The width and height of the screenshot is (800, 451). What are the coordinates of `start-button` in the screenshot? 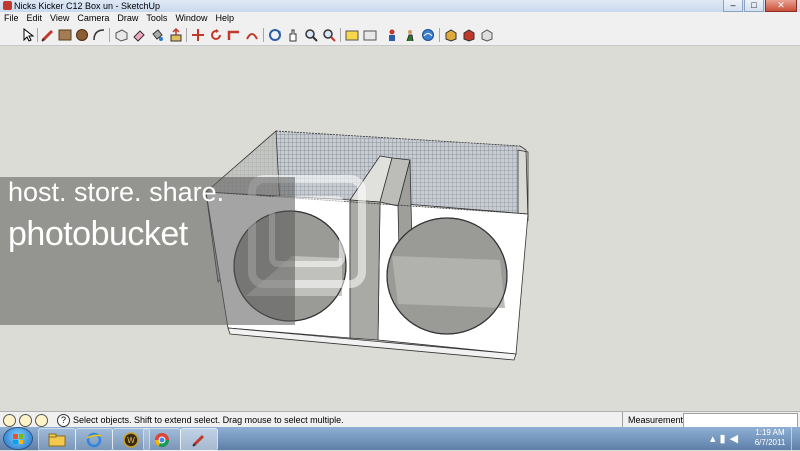 It's located at (18, 438).